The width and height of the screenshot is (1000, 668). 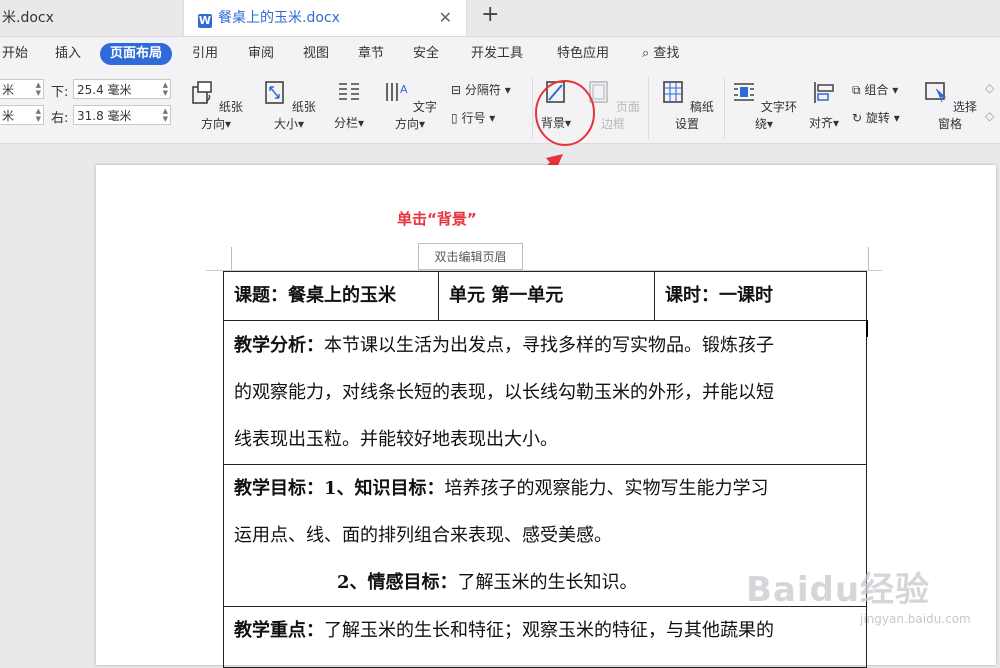 What do you see at coordinates (470, 256) in the screenshot?
I see `edit-header-button: 双击编辑页眉` at bounding box center [470, 256].